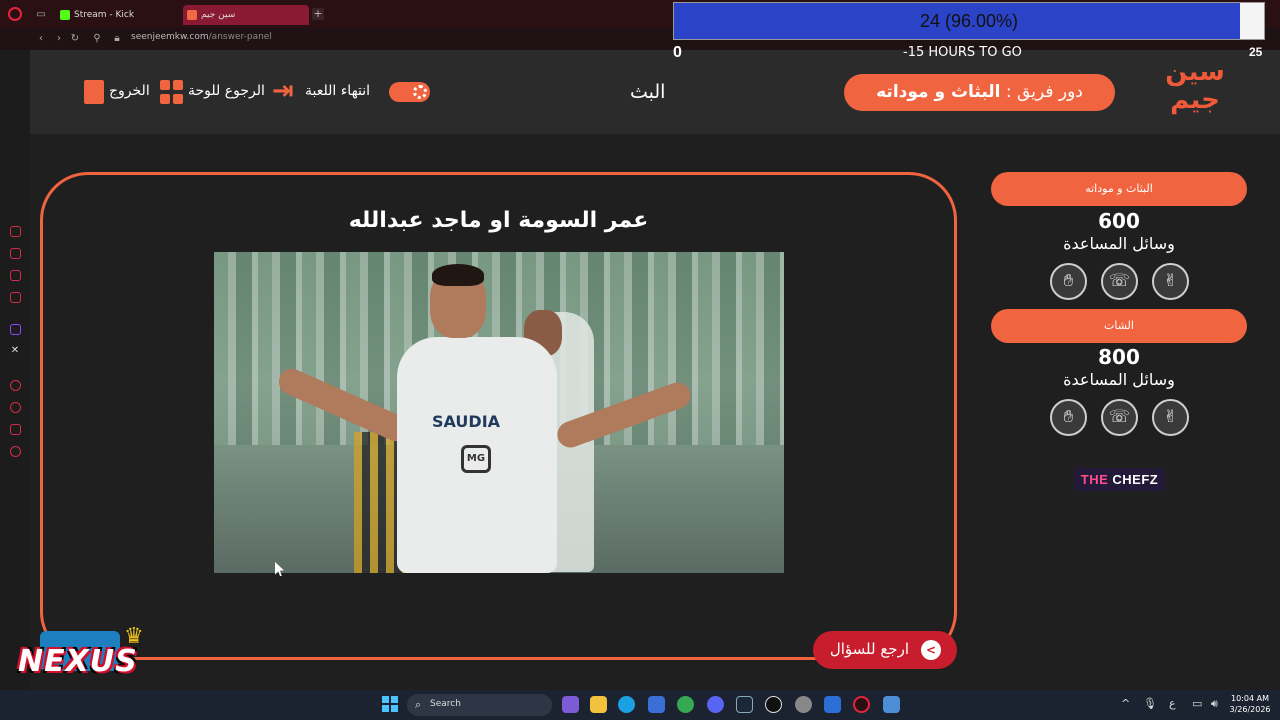 This screenshot has width=1280, height=720. Describe the element at coordinates (15, 231) in the screenshot. I see `sidebar-aria-icon` at that location.